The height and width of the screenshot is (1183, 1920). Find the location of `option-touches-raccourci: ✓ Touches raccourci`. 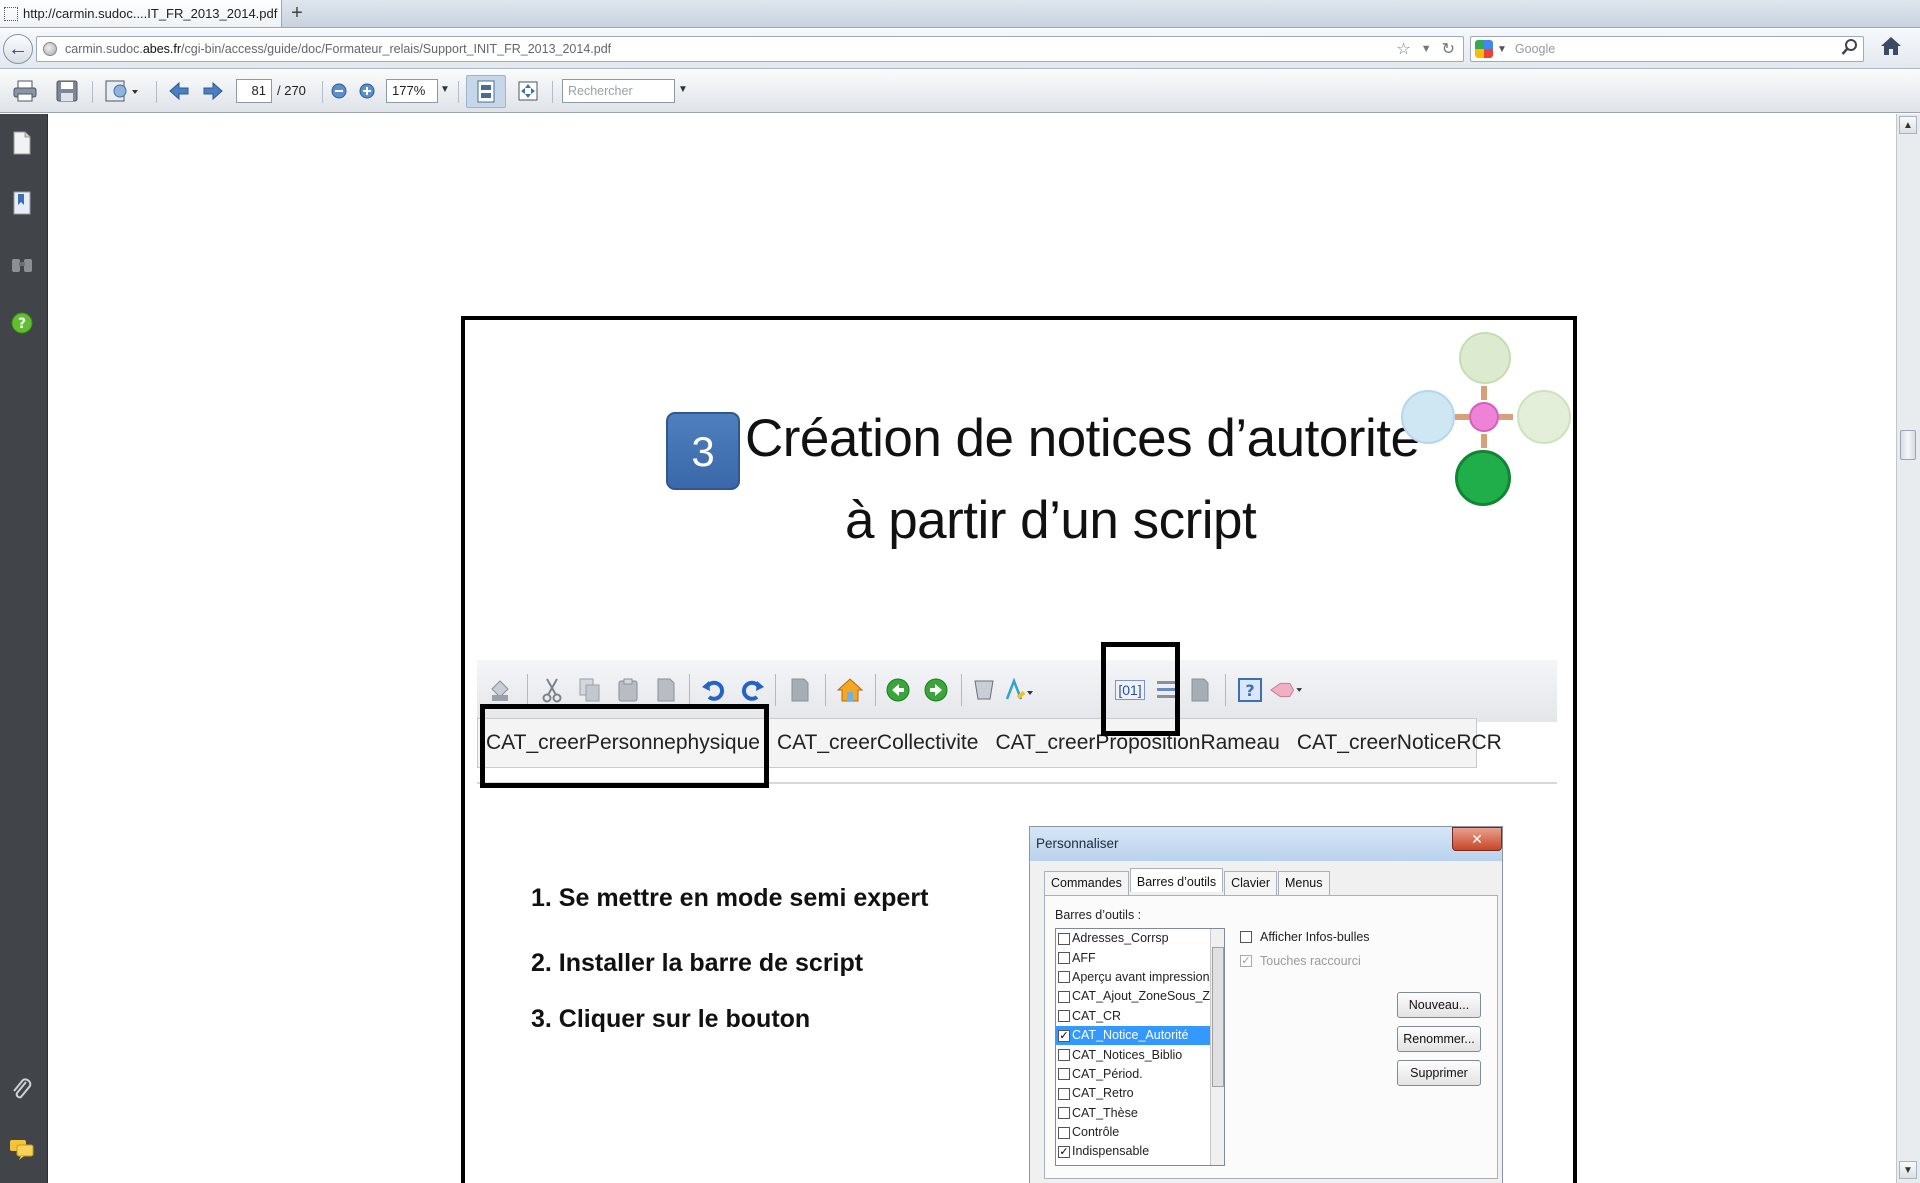

option-touches-raccourci: ✓ Touches raccourci is located at coordinates (1300, 961).